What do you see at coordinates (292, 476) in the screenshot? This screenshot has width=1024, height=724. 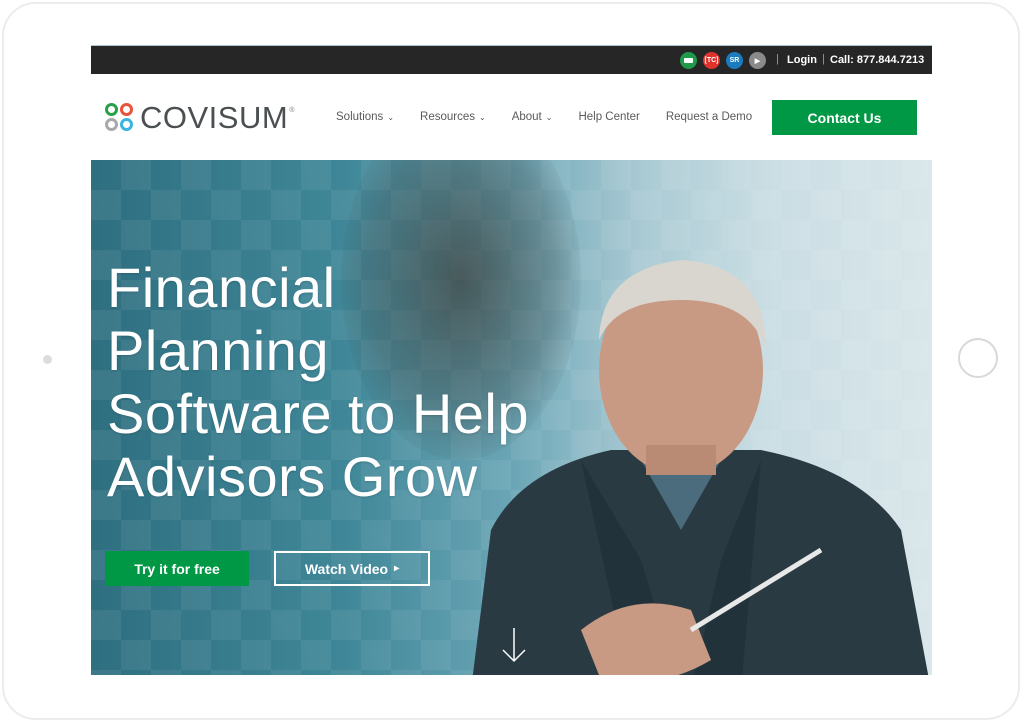 I see `headline-line: Advisors Grow` at bounding box center [292, 476].